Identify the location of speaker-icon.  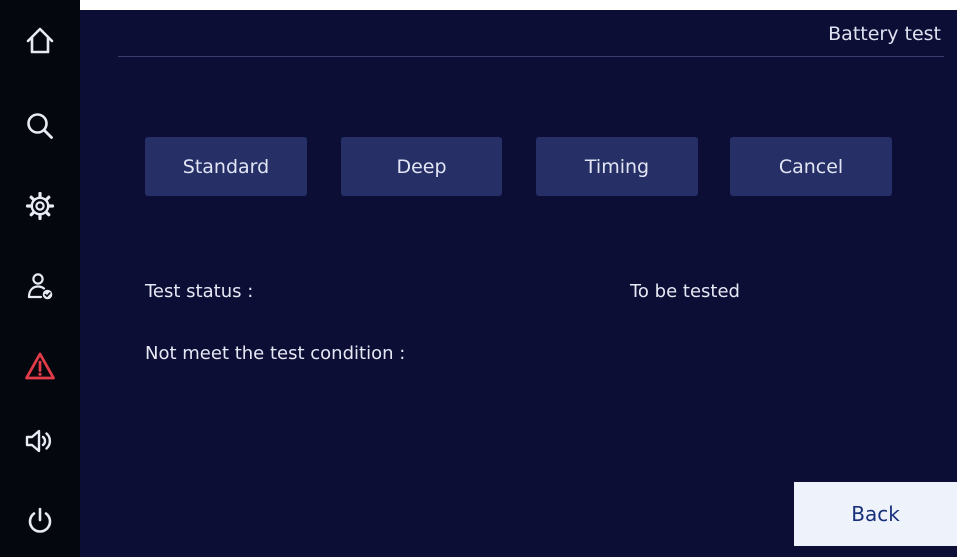
(38, 441).